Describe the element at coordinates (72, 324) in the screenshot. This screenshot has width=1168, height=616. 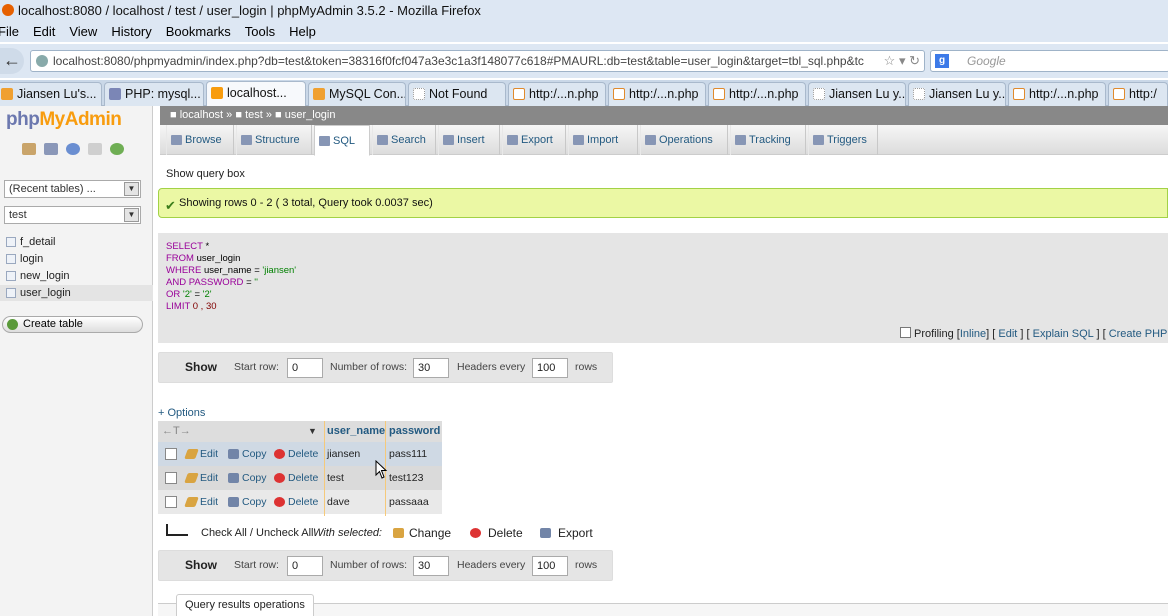
I see `create-table-button: Create table` at that location.